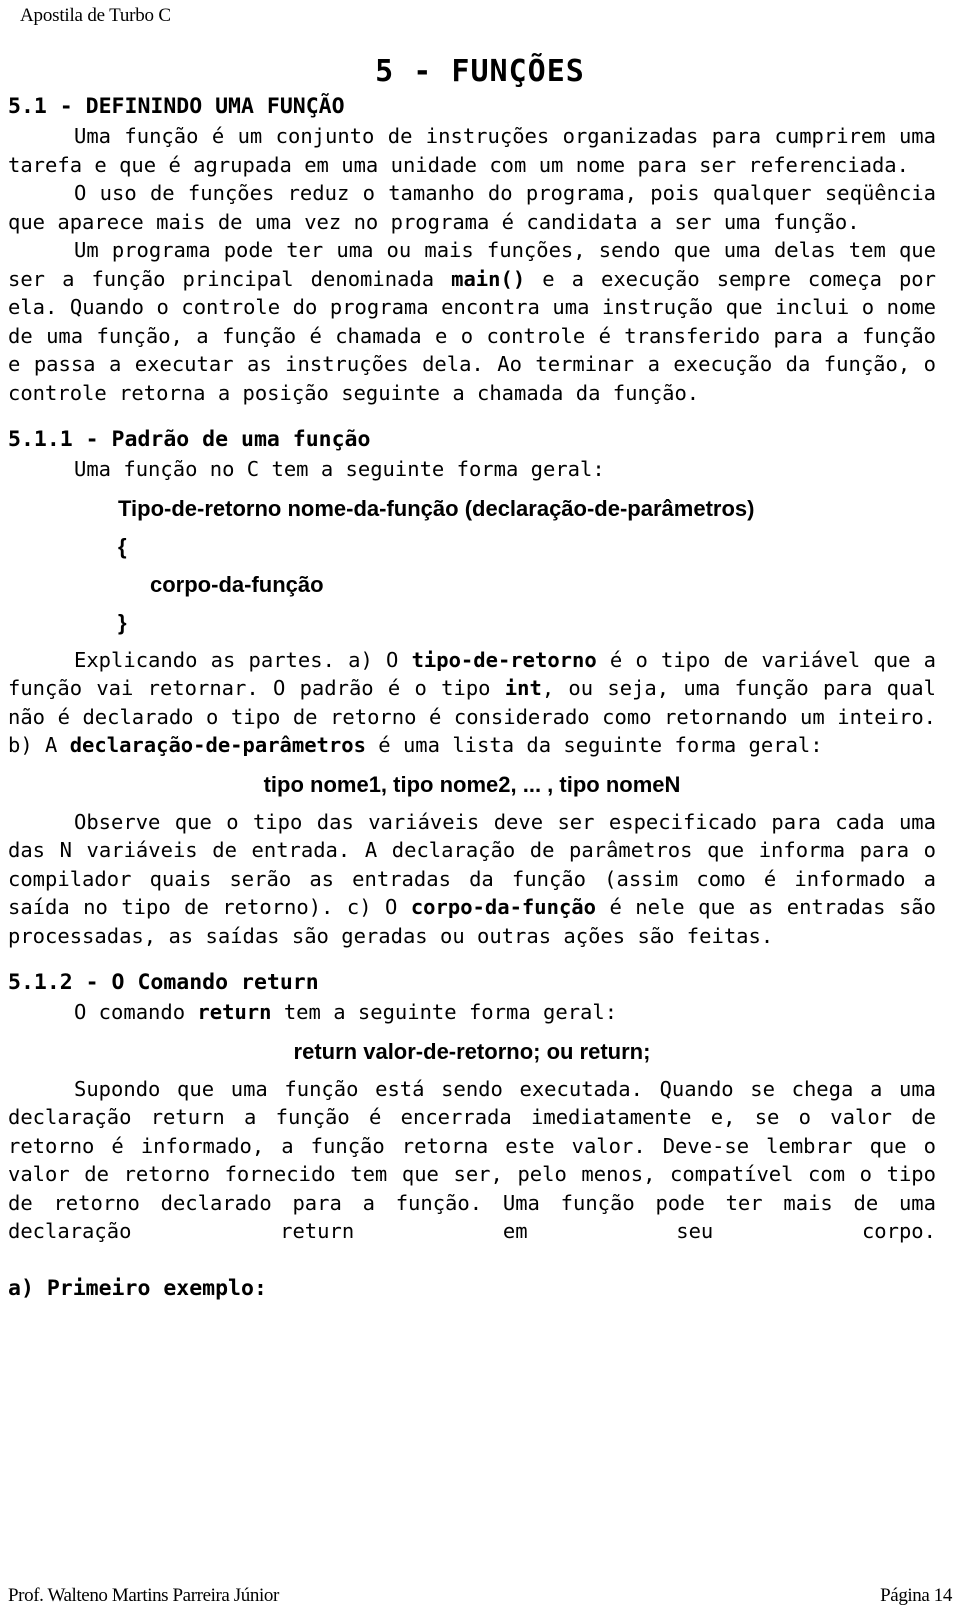  What do you see at coordinates (472, 784) in the screenshot?
I see `syntax-parameter-list: tipo nome1, tipo nome2, ... , tipo nomeN` at bounding box center [472, 784].